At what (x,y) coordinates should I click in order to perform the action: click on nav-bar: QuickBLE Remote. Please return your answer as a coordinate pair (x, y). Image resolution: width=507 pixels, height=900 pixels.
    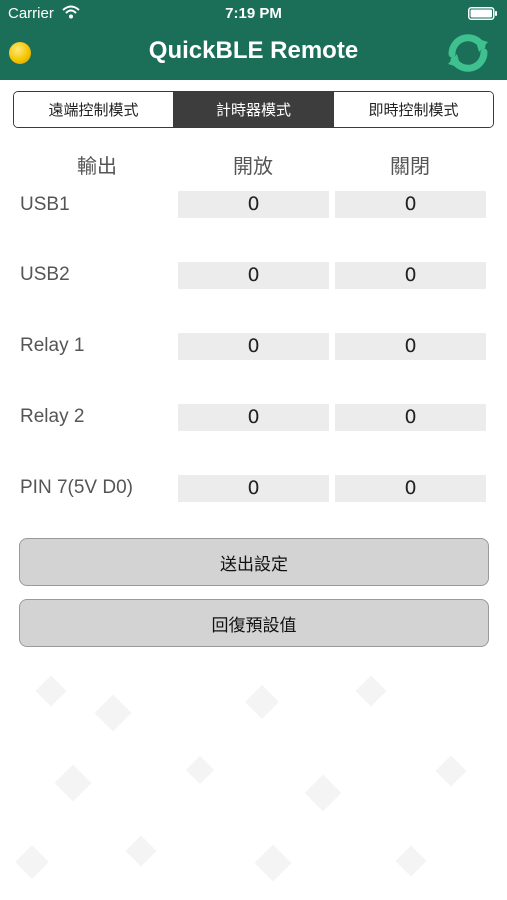
    Looking at the image, I should click on (253, 53).